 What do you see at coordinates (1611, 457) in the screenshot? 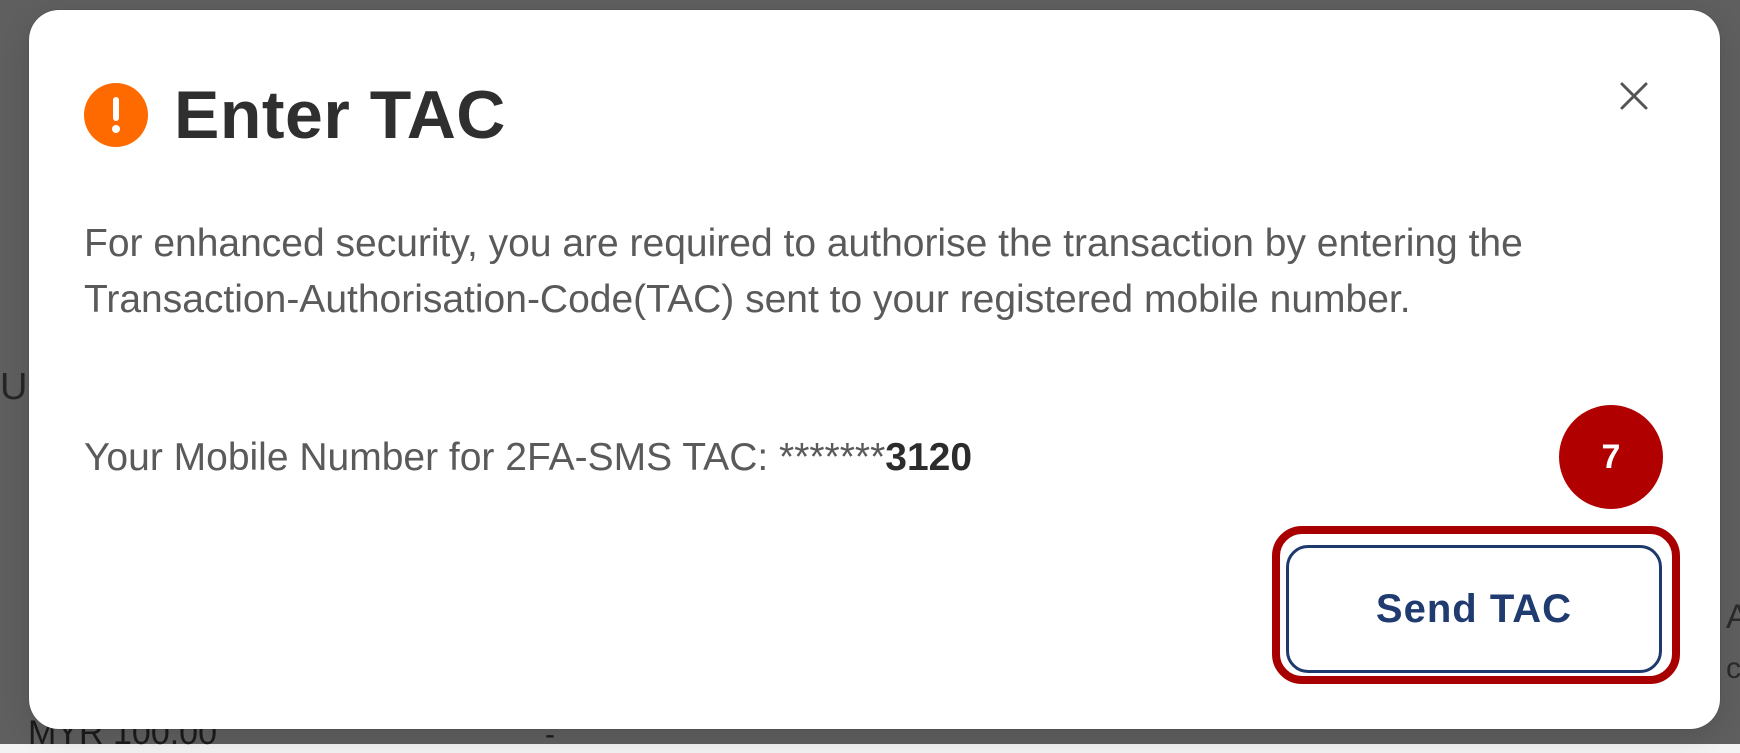
I see `step-number-badge: 7` at bounding box center [1611, 457].